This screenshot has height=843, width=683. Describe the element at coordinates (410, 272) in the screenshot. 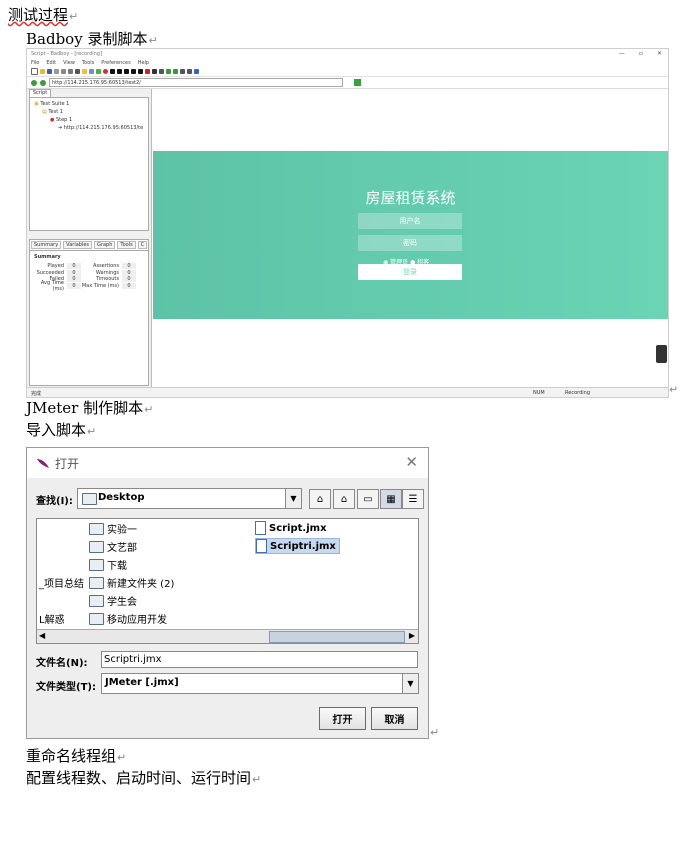

I see `login-button: 登录` at that location.